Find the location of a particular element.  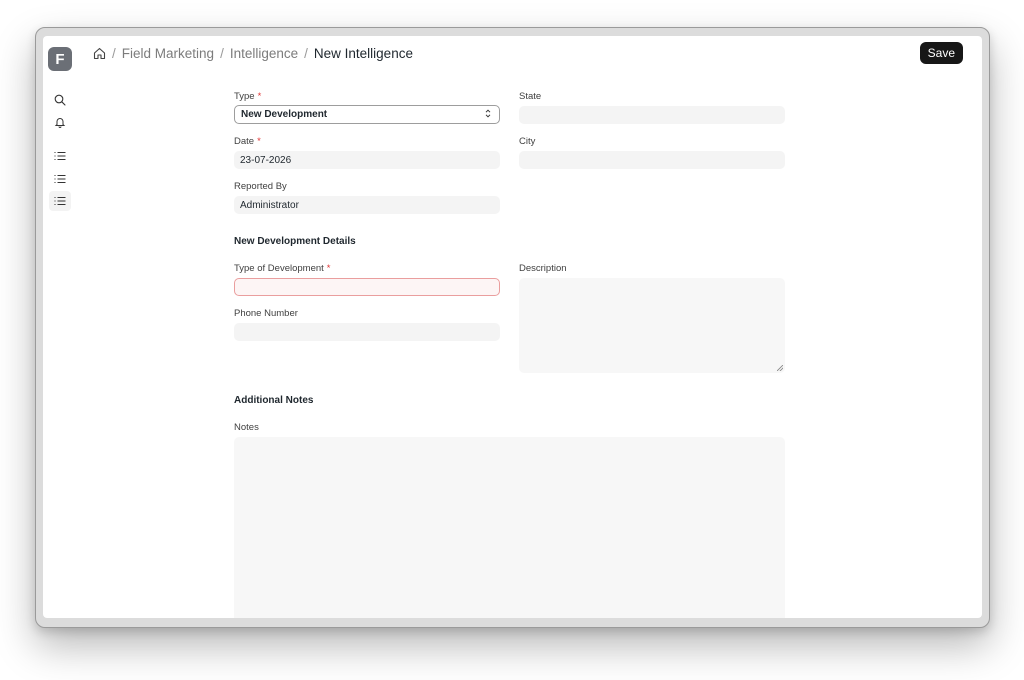

section-title-notes: Additional Notes is located at coordinates (274, 400).